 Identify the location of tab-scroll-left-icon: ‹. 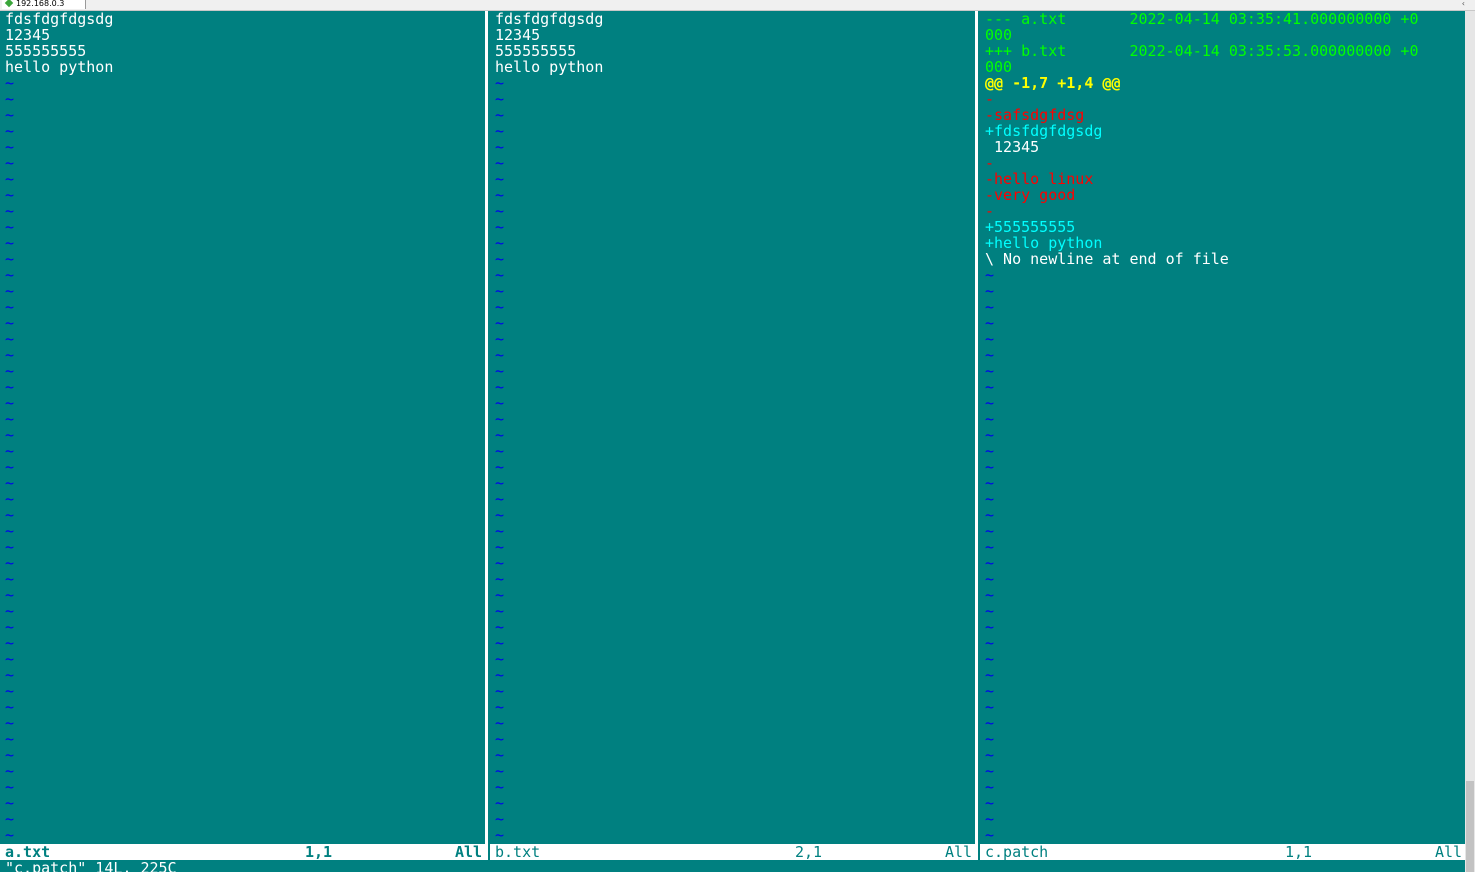
(1463, 4).